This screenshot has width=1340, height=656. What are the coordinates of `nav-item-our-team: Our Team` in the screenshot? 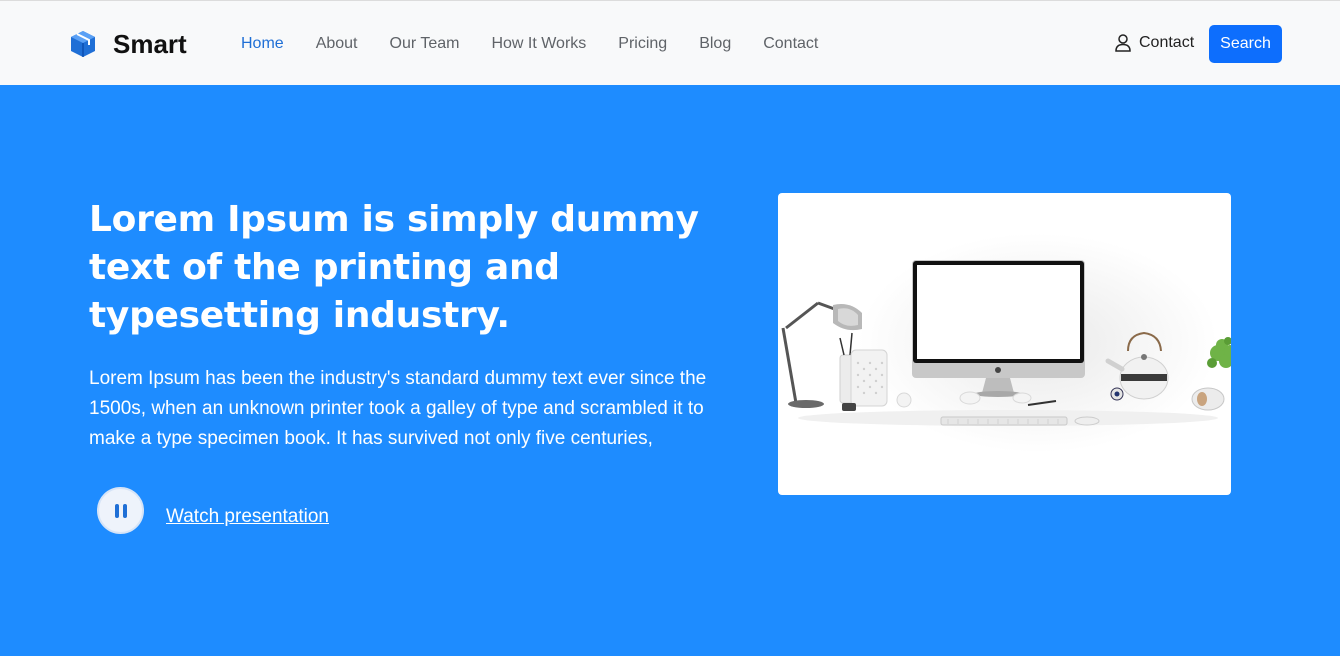 It's located at (425, 44).